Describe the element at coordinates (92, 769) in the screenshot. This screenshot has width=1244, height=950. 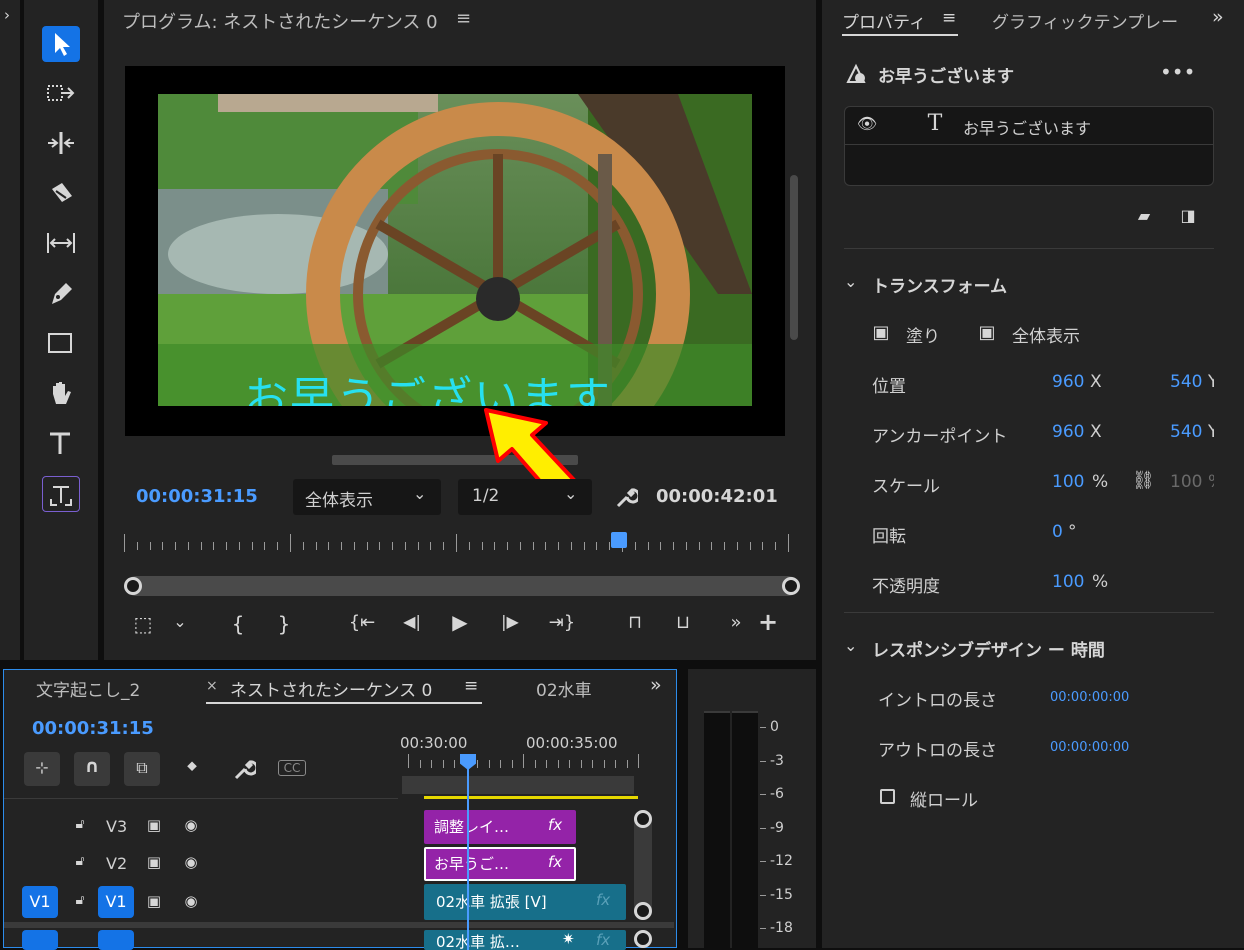
I see `snap-button: ∩` at that location.